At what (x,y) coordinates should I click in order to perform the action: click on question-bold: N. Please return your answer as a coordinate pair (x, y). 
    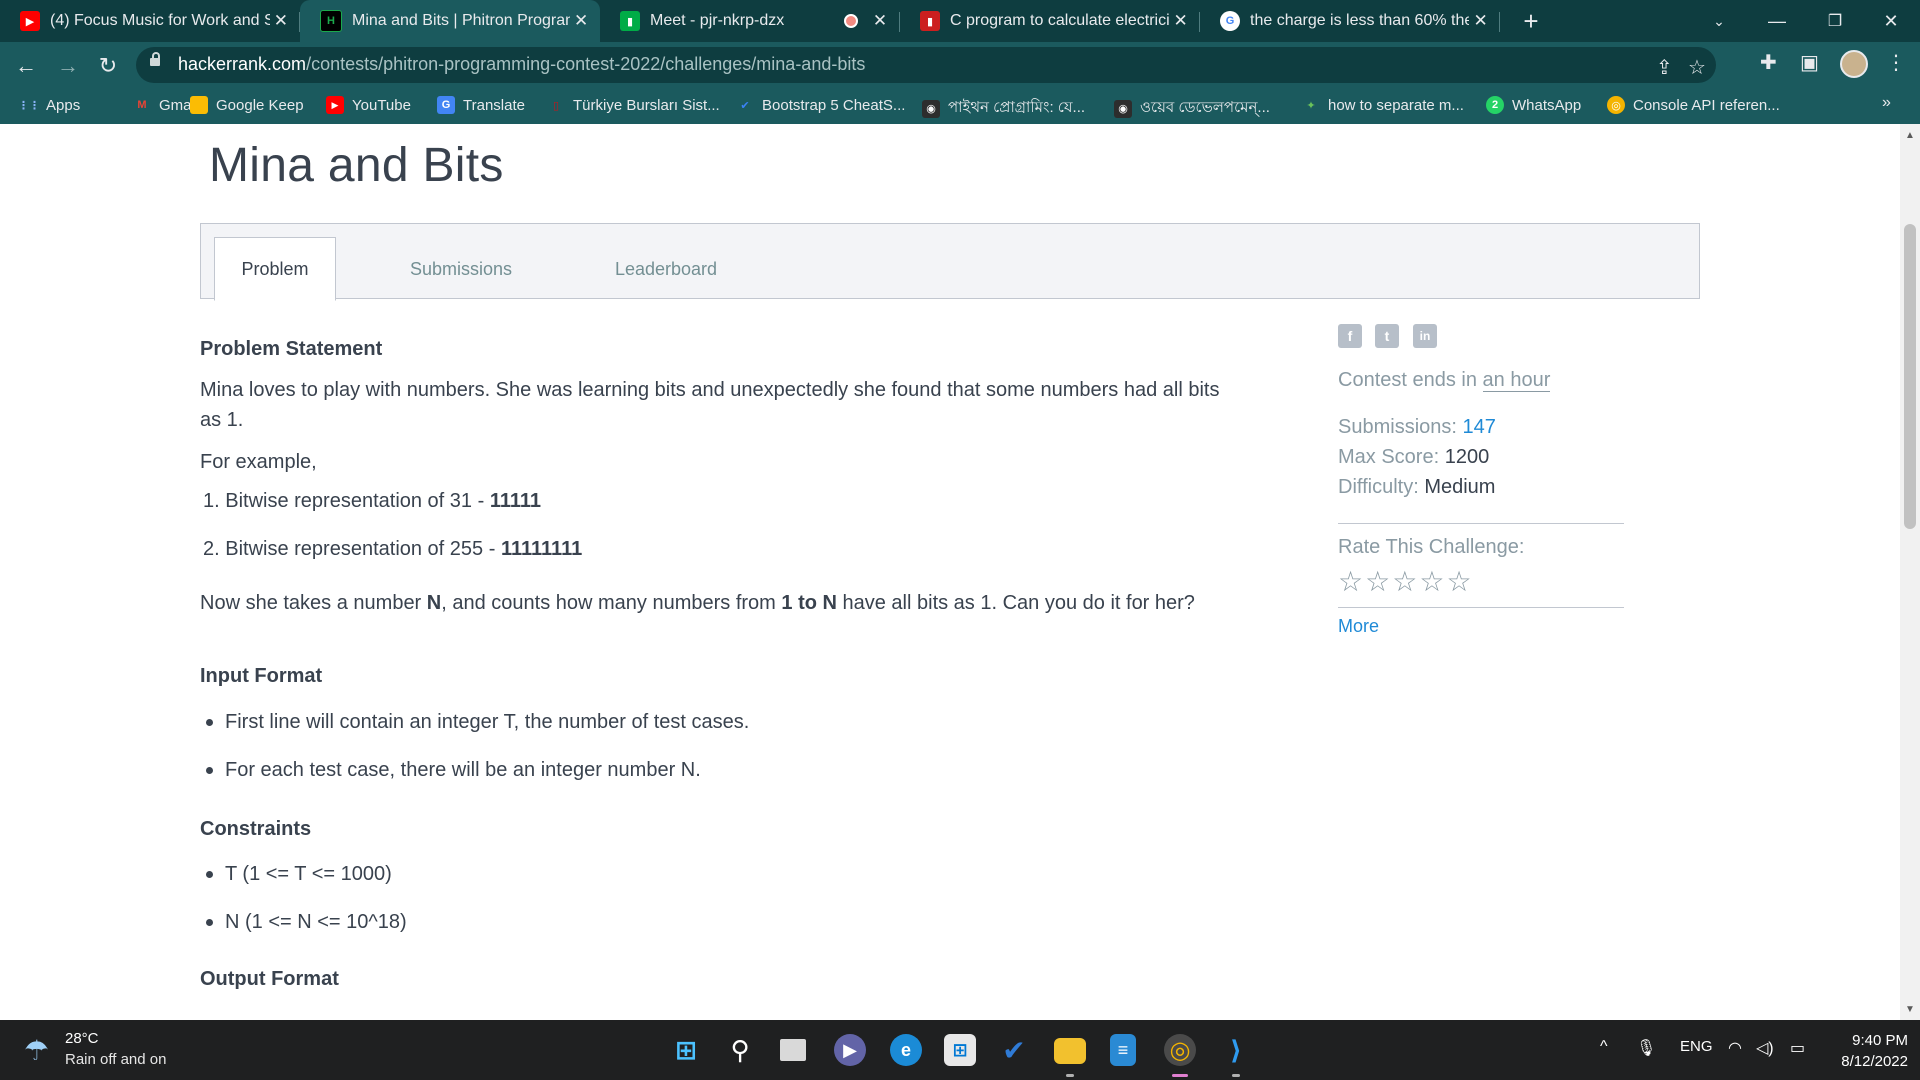
    Looking at the image, I should click on (434, 603).